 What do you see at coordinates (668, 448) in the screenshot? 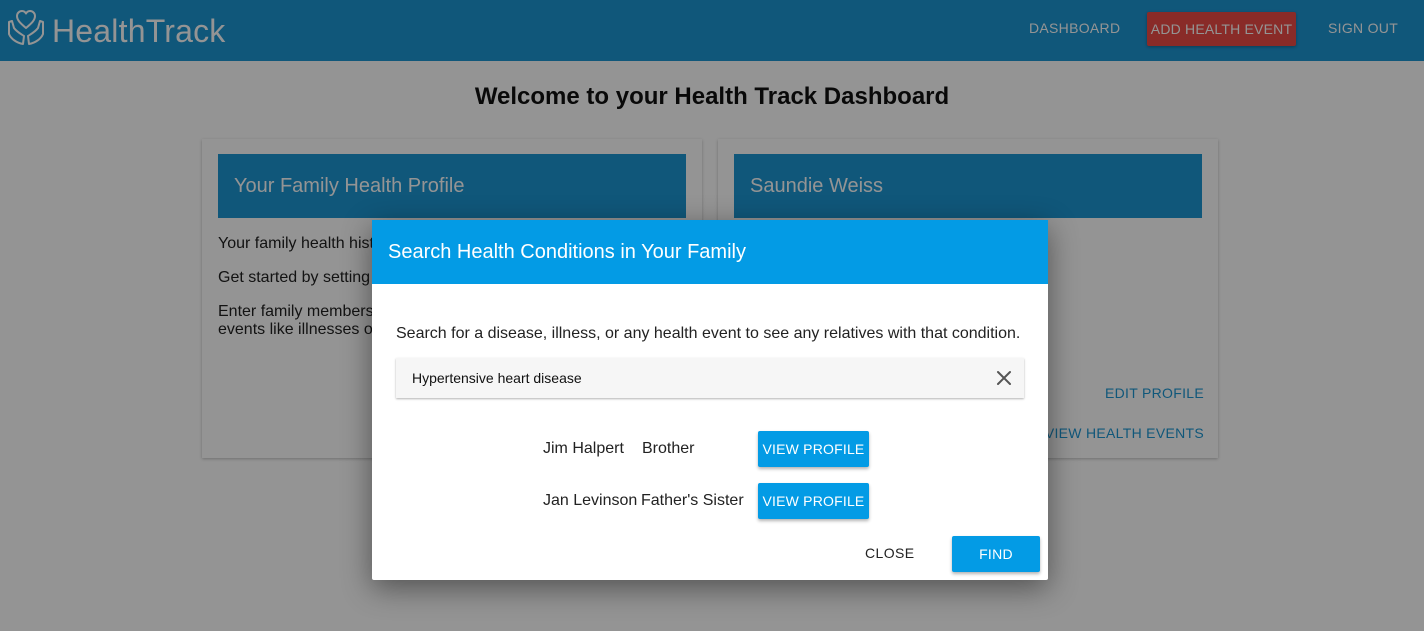
I see `relative-relation: Brother` at bounding box center [668, 448].